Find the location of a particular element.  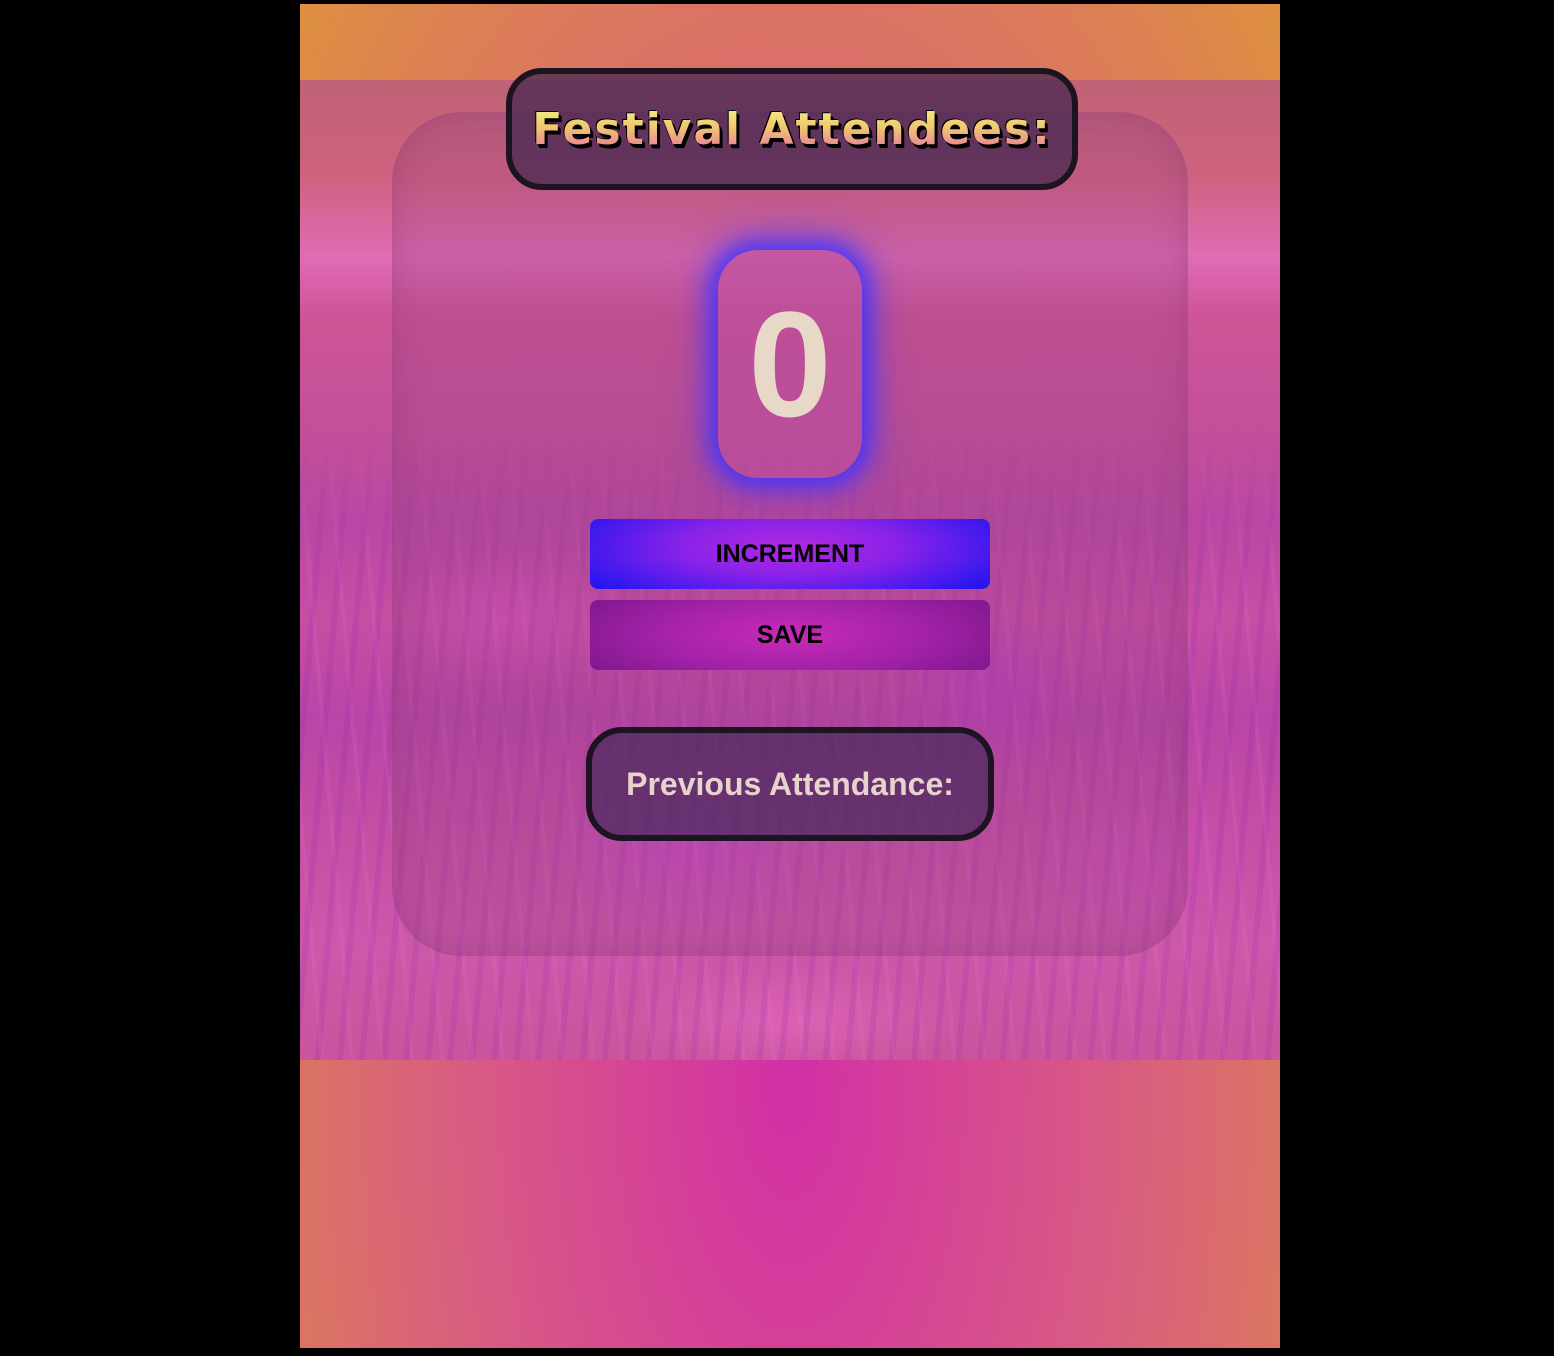

save-button: SAVE is located at coordinates (790, 635).